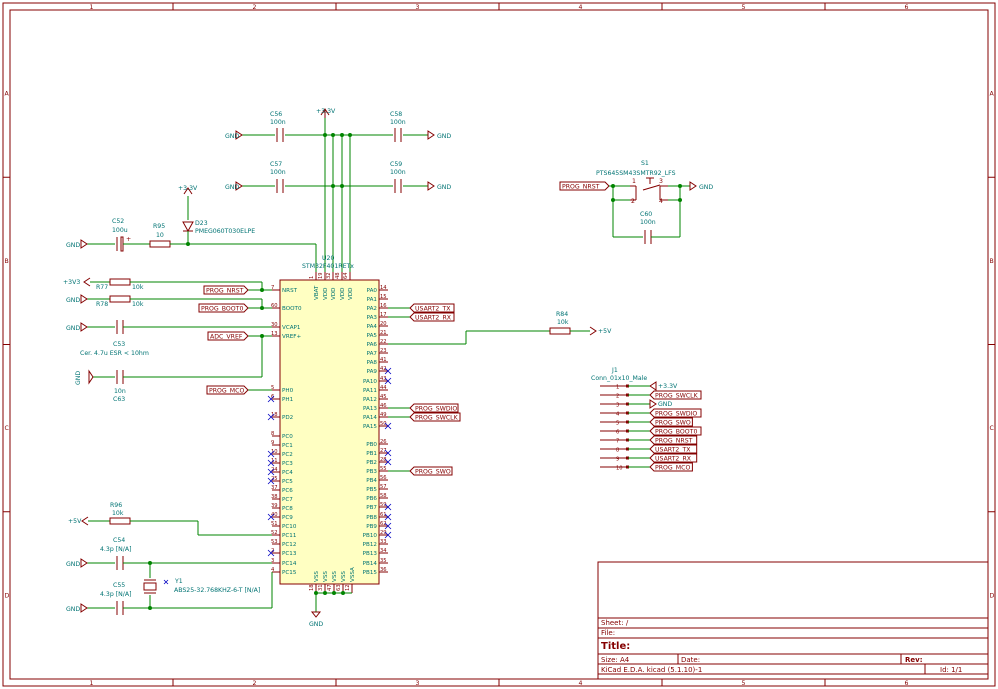 This screenshot has width=998, height=689. Describe the element at coordinates (346, 275) in the screenshot. I see `mcu-pin-number: 64` at that location.